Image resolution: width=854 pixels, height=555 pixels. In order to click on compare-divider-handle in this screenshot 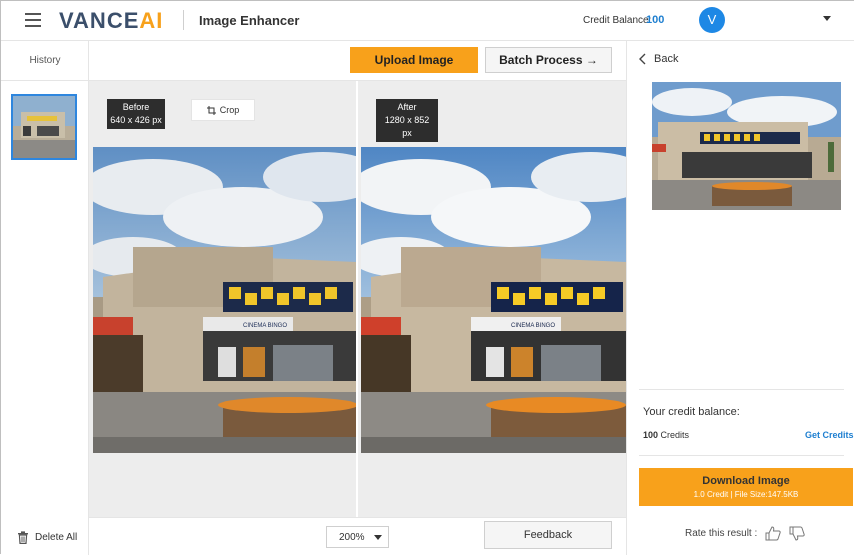, I will do `click(357, 299)`.